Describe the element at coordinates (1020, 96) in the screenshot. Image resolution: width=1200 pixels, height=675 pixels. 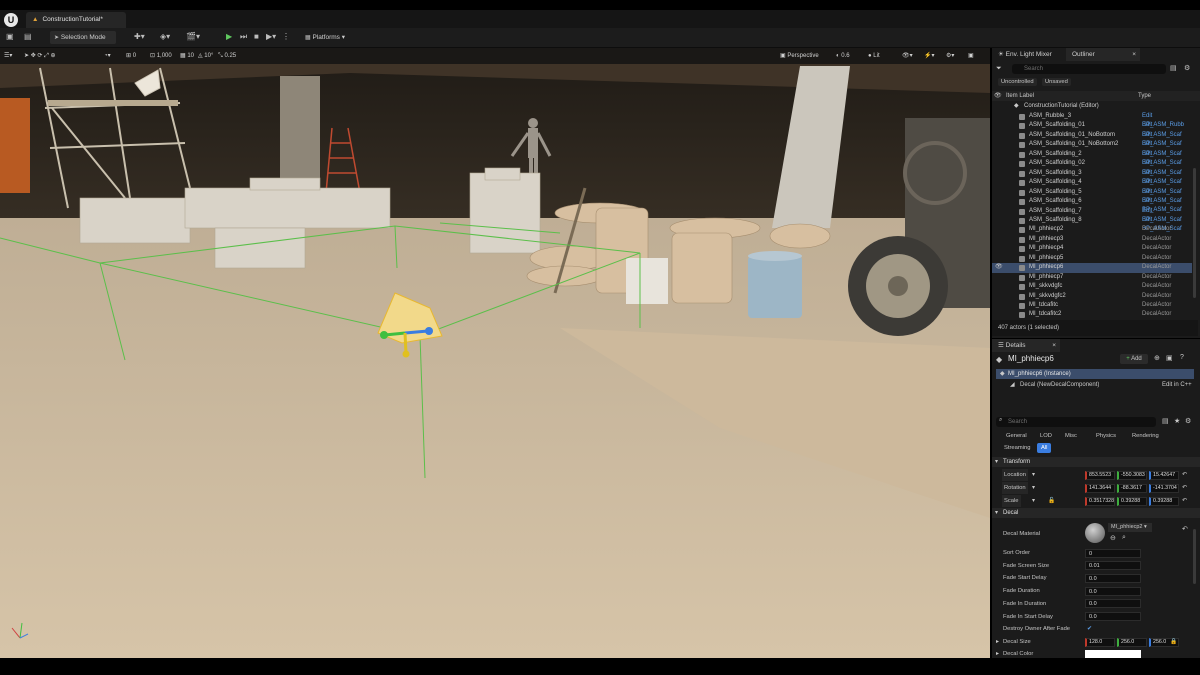
I see `col-item-label: Item Label` at that location.